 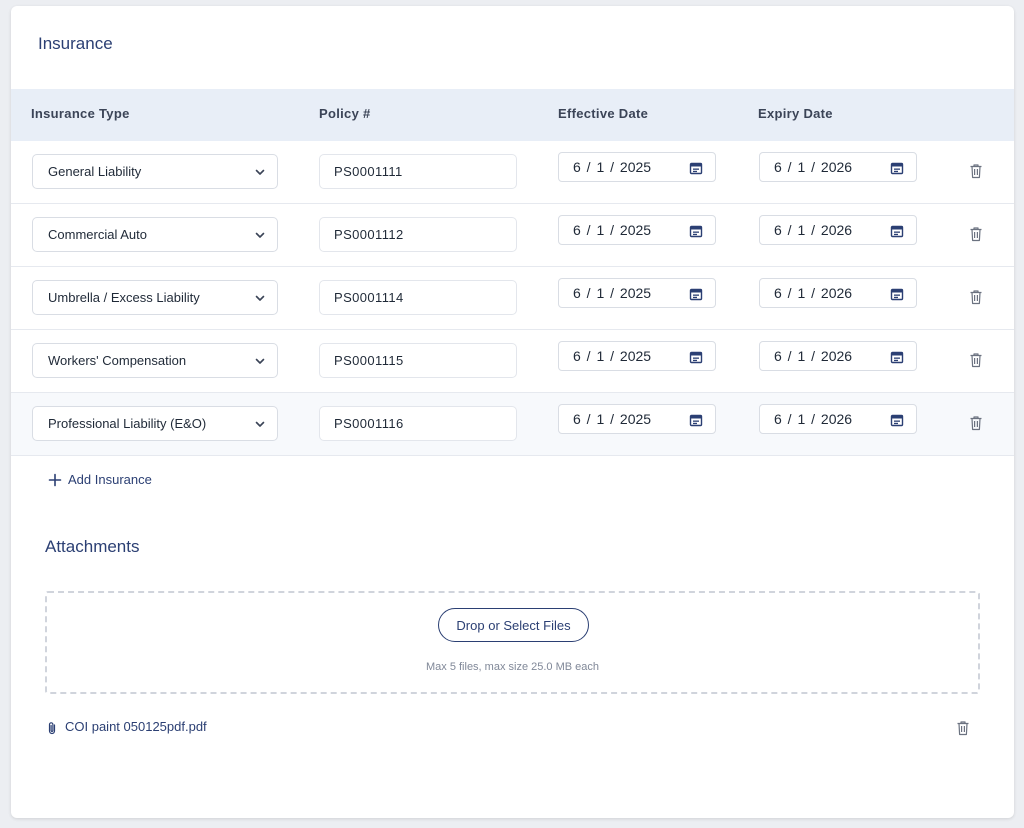 What do you see at coordinates (418, 171) in the screenshot?
I see `policy-number-input: PS0001111` at bounding box center [418, 171].